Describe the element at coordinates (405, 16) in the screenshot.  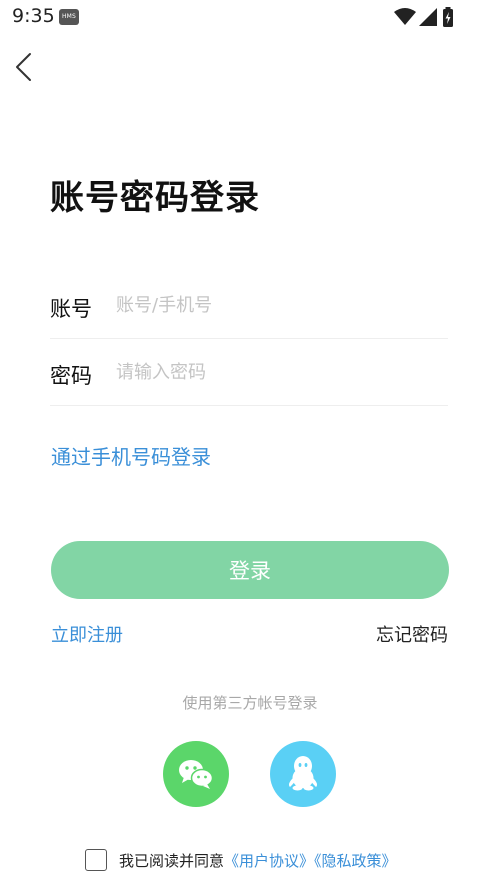
I see `wifi-icon` at that location.